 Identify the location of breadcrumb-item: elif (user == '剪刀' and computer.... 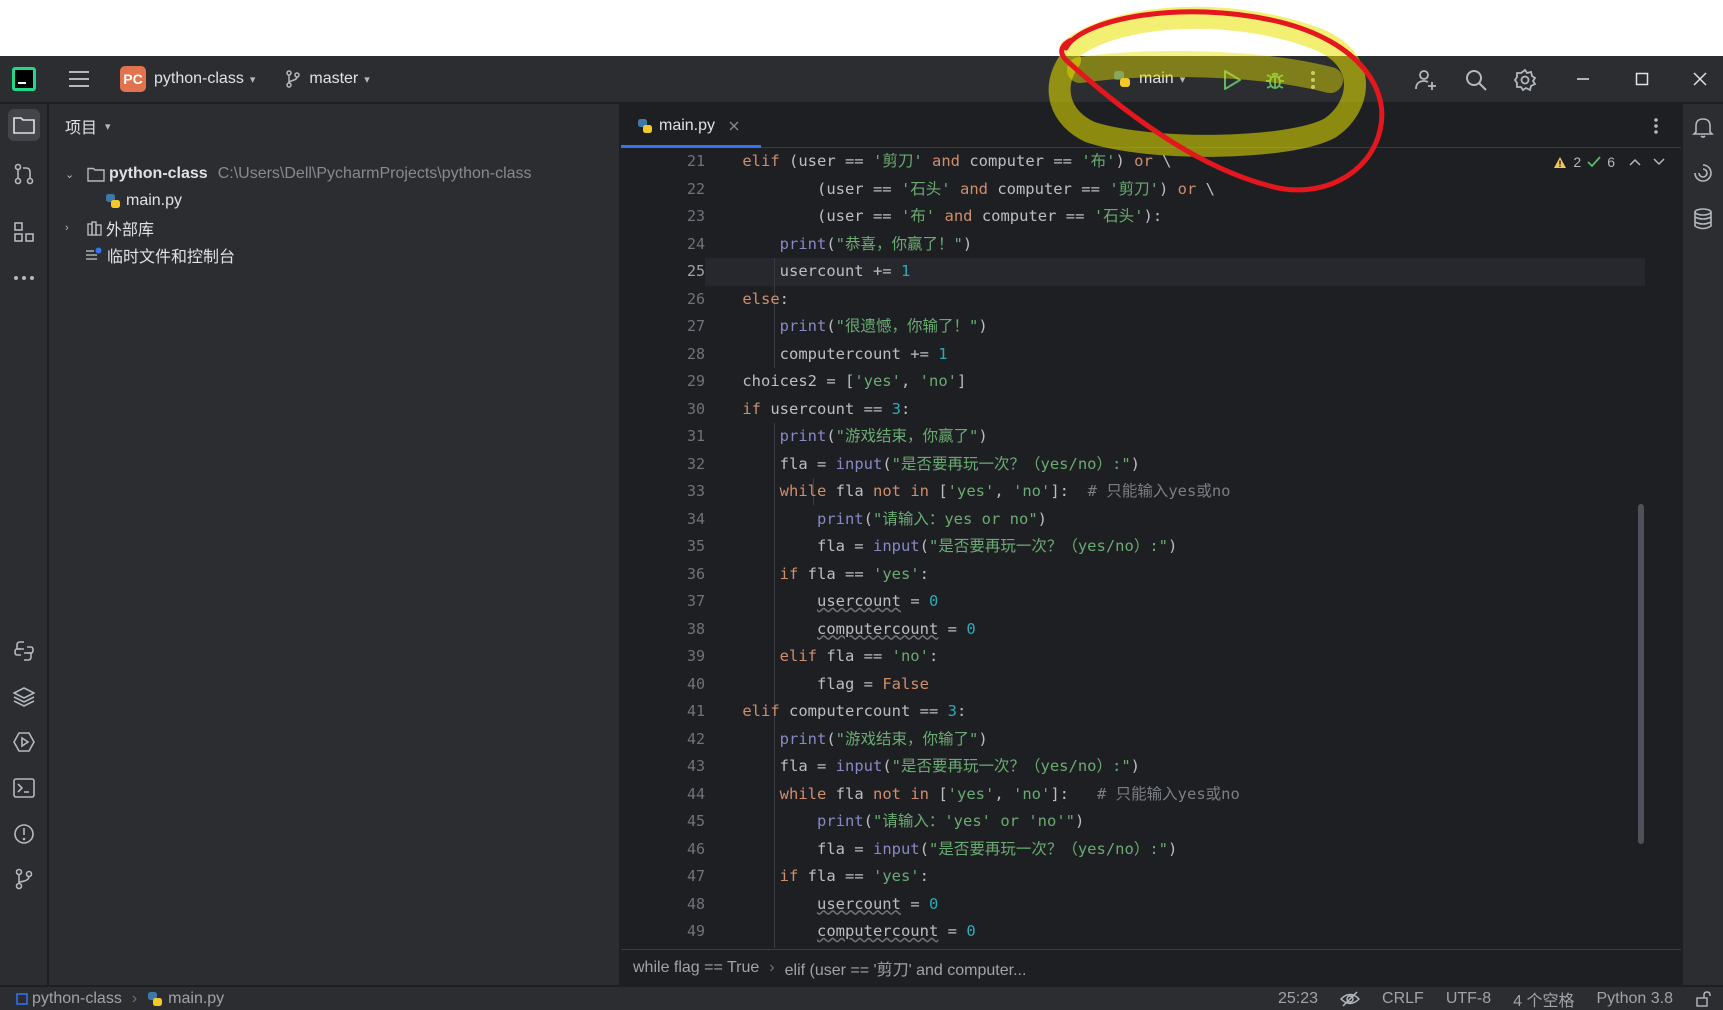
(906, 968).